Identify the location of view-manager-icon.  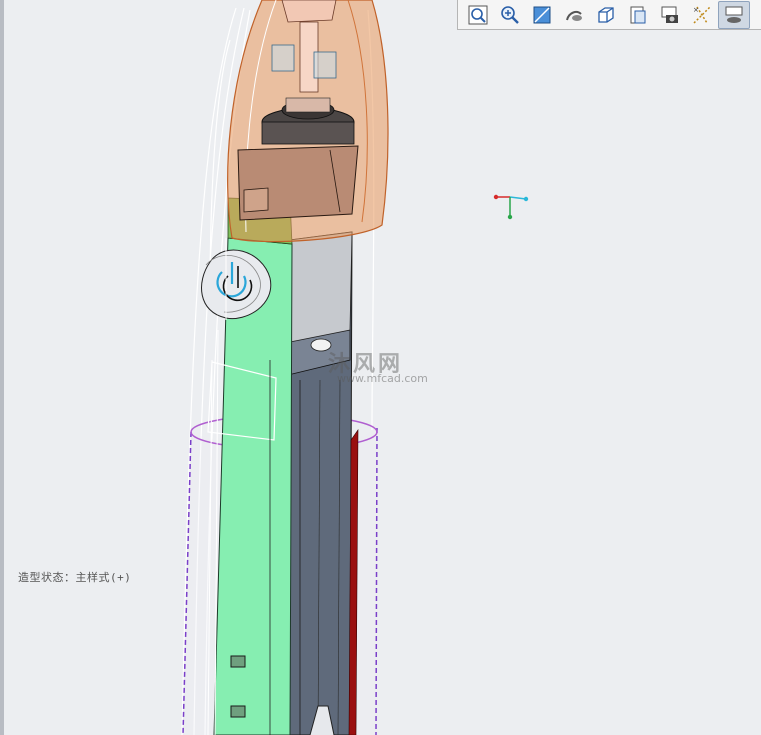
(734, 14).